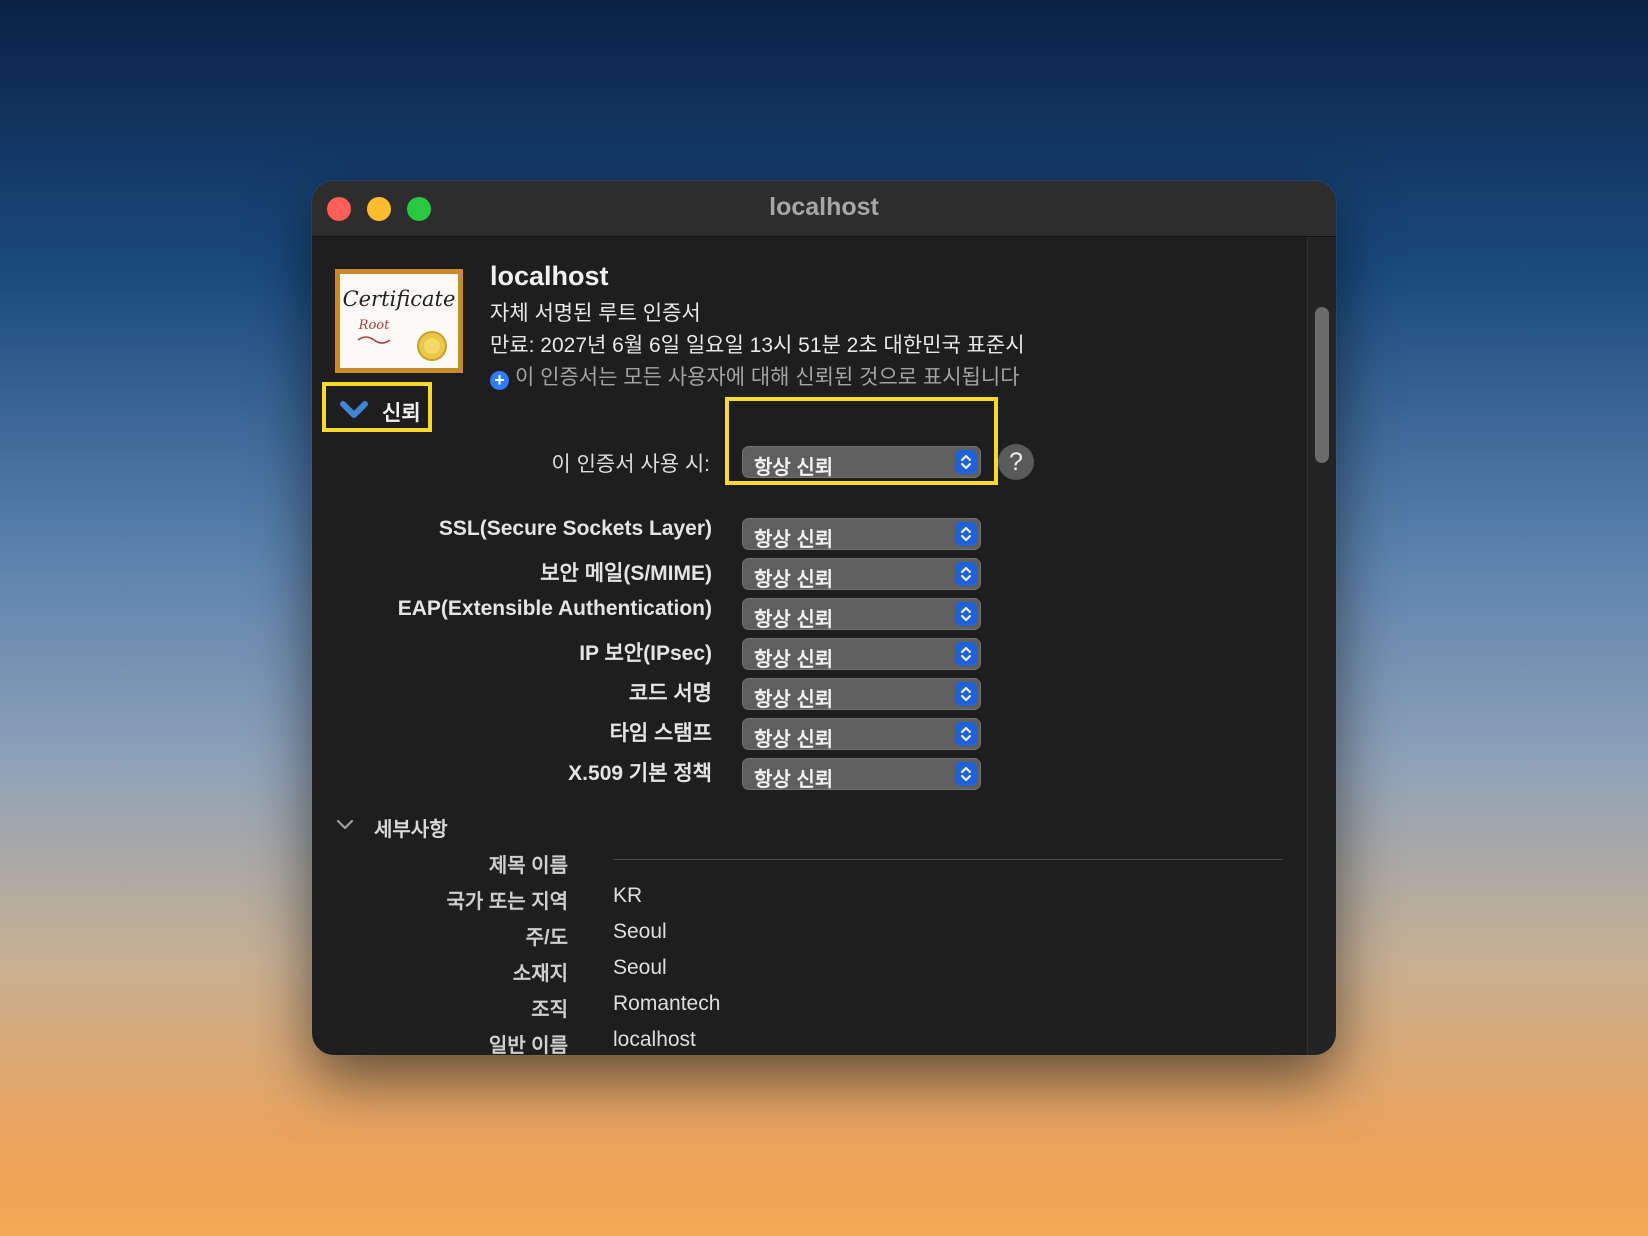  Describe the element at coordinates (628, 895) in the screenshot. I see `field-value-country: KR` at that location.